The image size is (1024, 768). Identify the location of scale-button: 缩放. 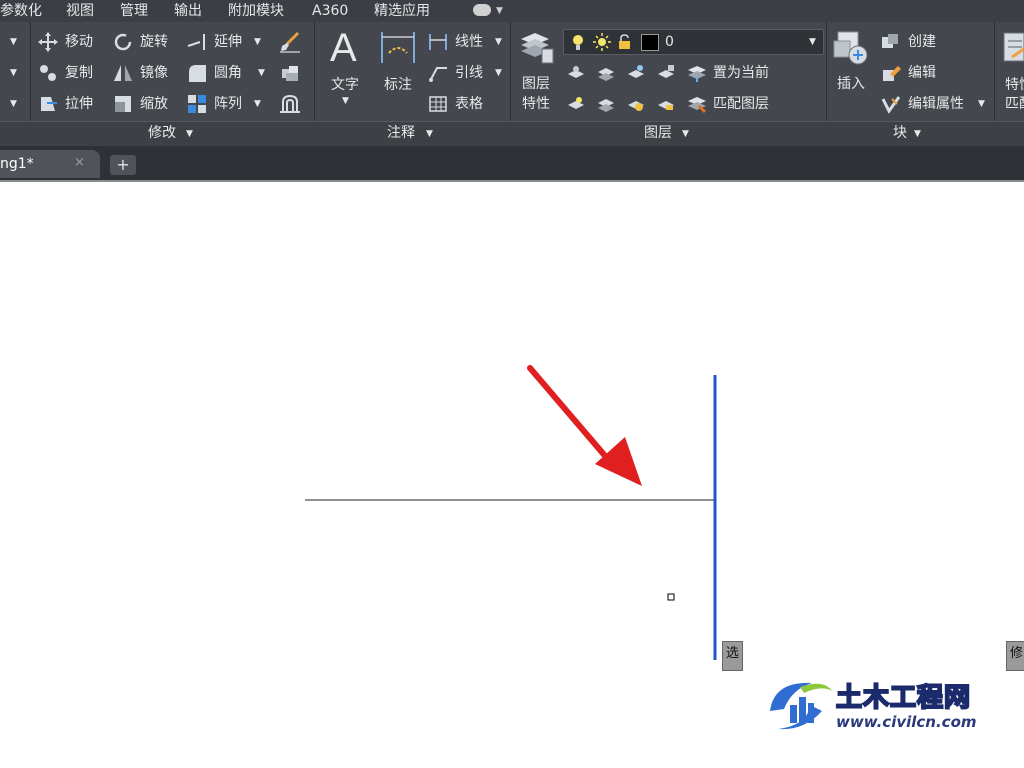
(154, 104).